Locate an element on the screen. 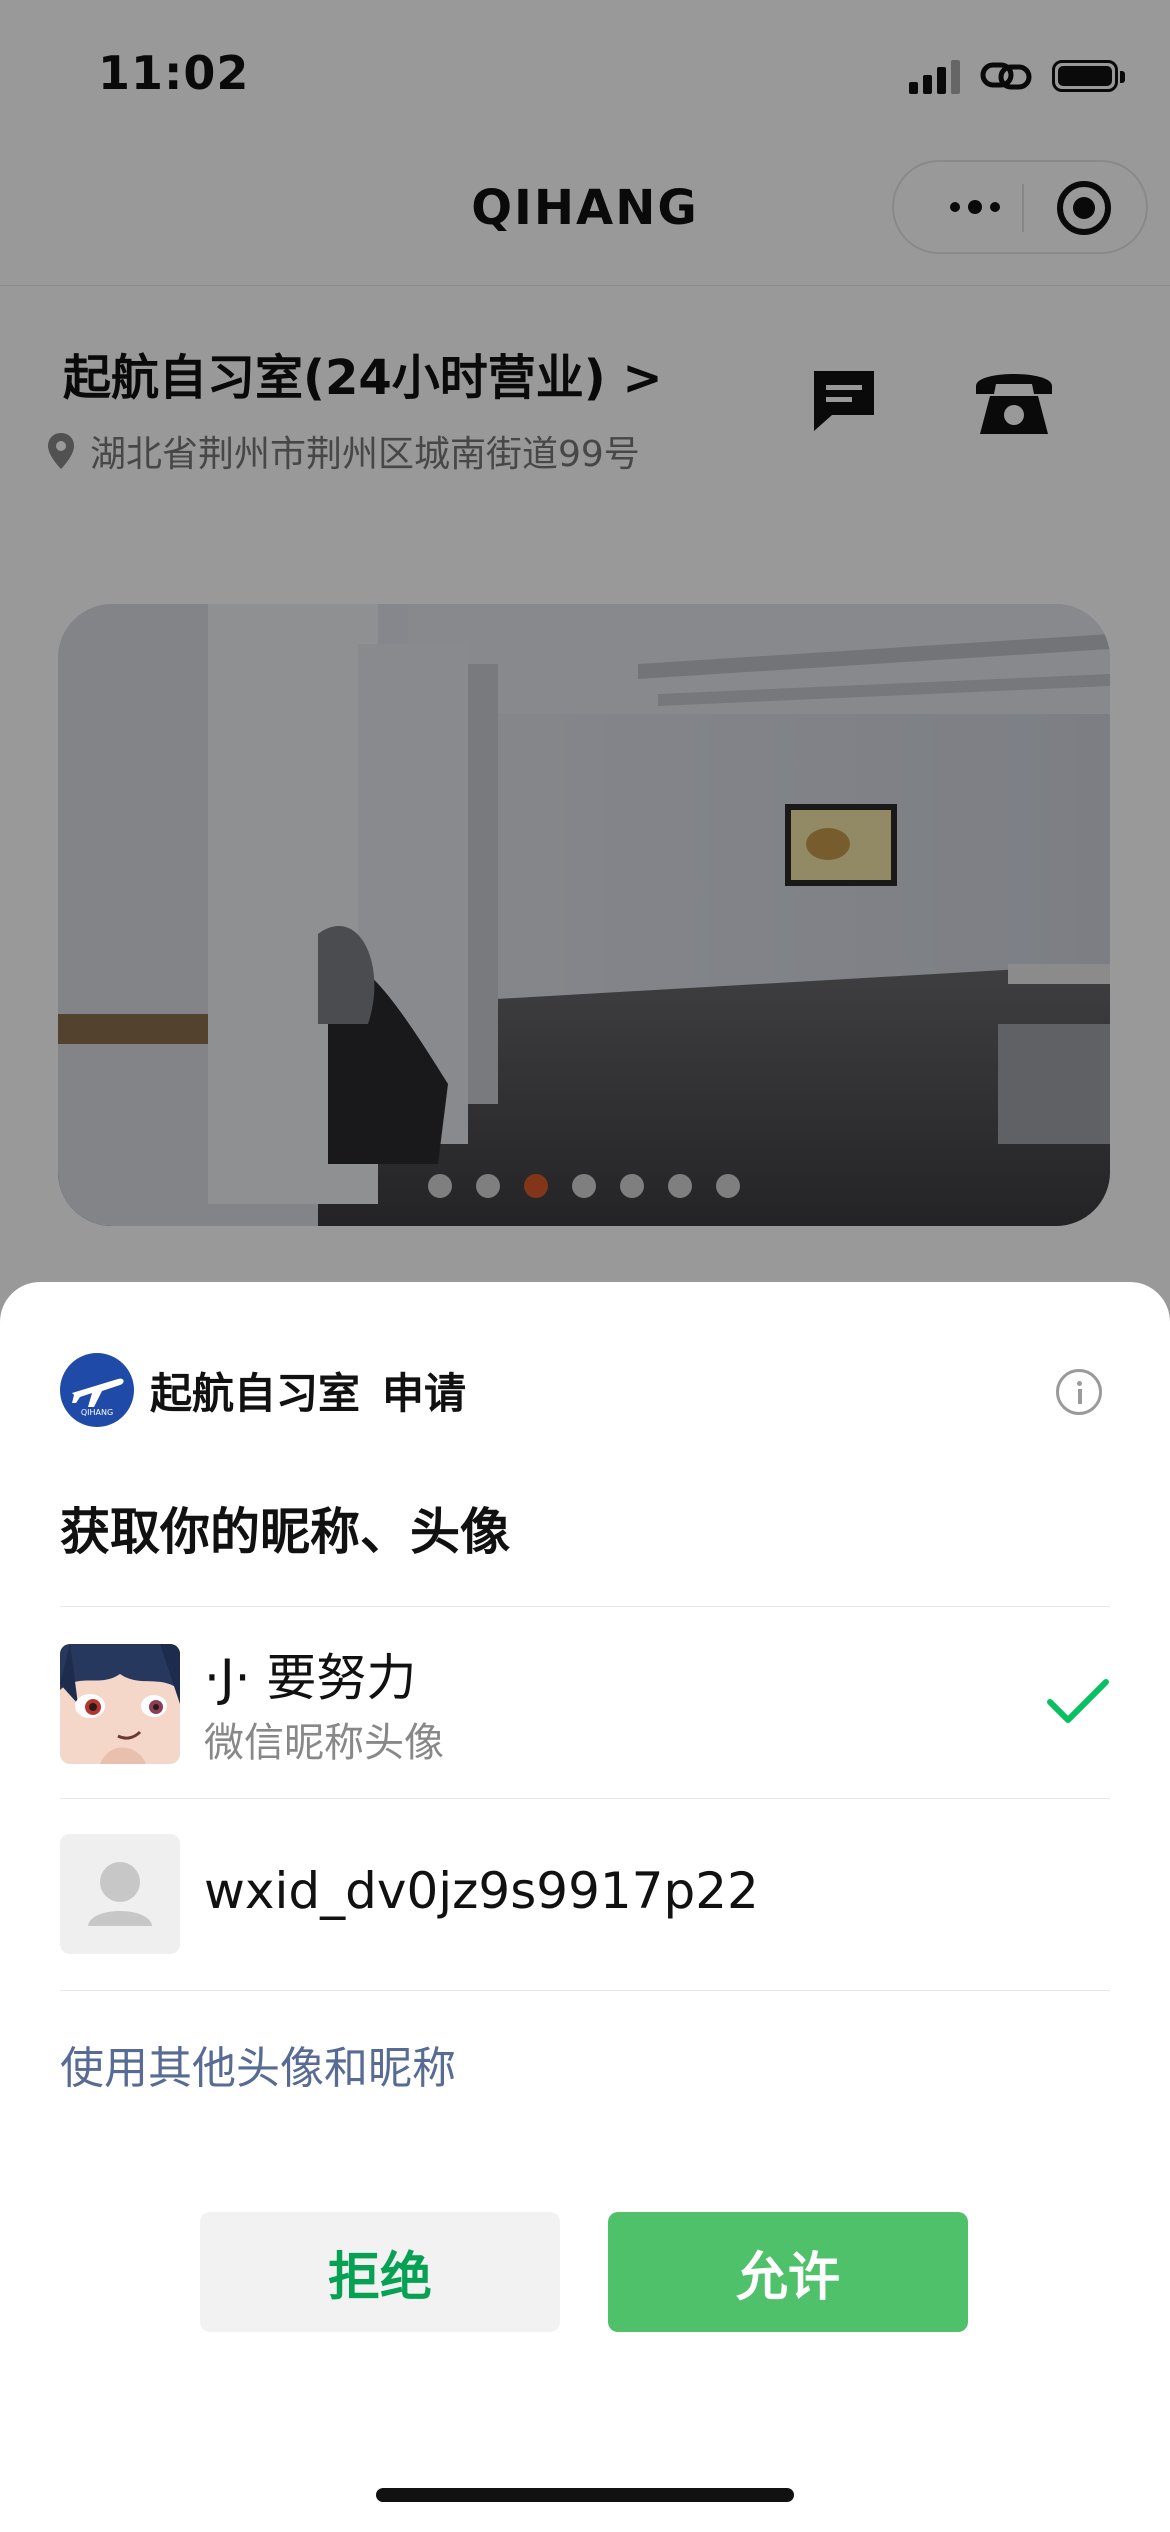  profile-option-wxid: wxid_dv0jz9s9917p22 is located at coordinates (585, 1895).